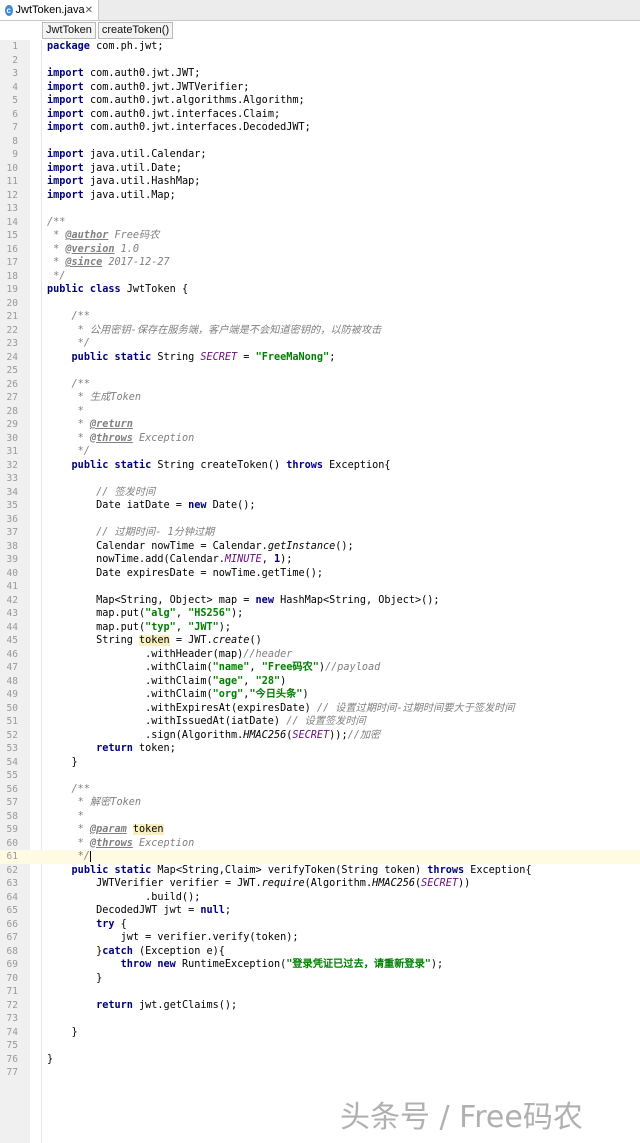 This screenshot has height=1143, width=640. Describe the element at coordinates (320, 439) in the screenshot. I see `code-line: 30 * @throws Exception` at that location.